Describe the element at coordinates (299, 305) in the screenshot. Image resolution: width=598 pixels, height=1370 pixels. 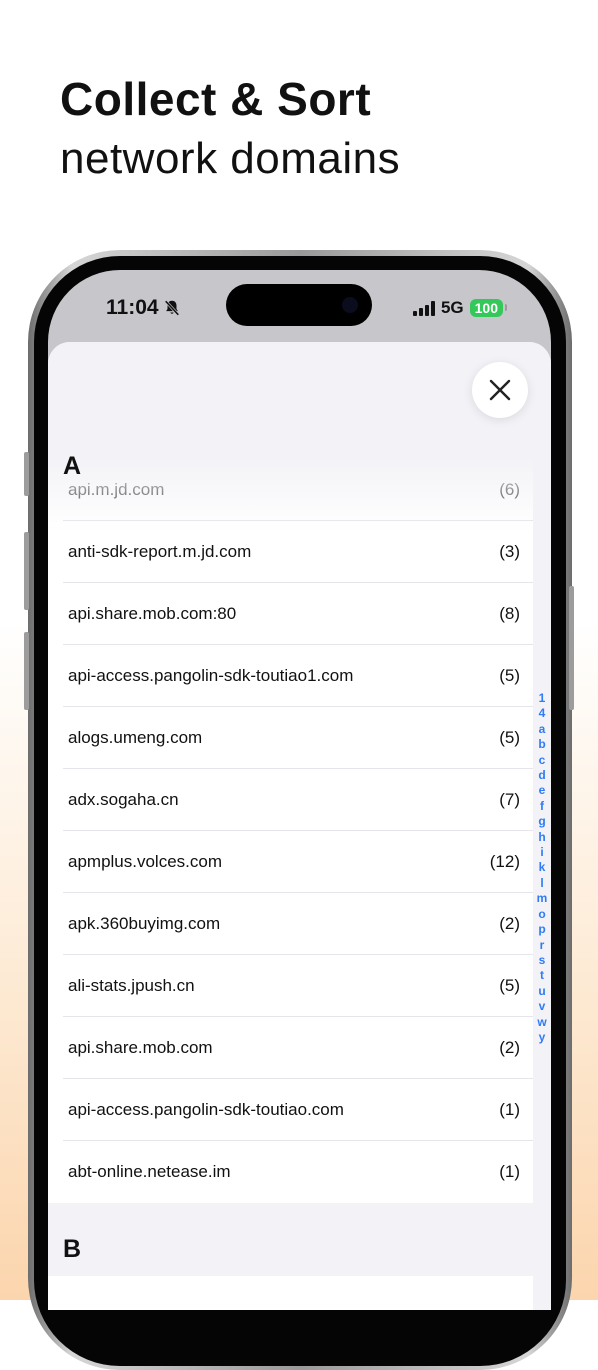
I see `dynamic-island` at that location.